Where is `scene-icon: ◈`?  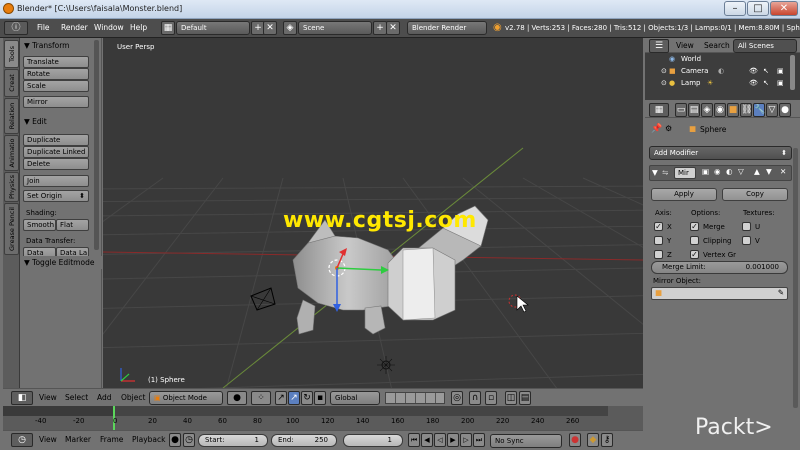 scene-icon: ◈ is located at coordinates (290, 28).